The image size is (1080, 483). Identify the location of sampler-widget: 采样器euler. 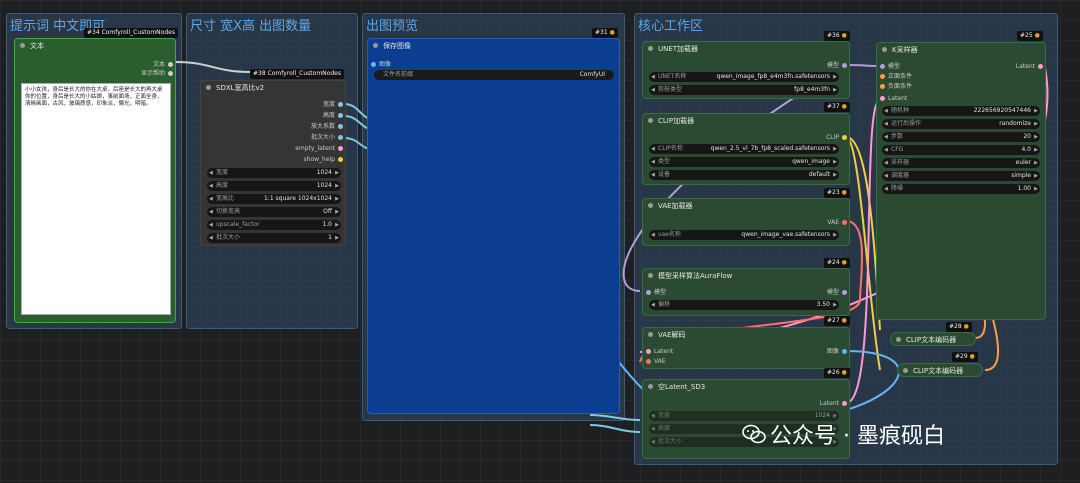
(961, 163).